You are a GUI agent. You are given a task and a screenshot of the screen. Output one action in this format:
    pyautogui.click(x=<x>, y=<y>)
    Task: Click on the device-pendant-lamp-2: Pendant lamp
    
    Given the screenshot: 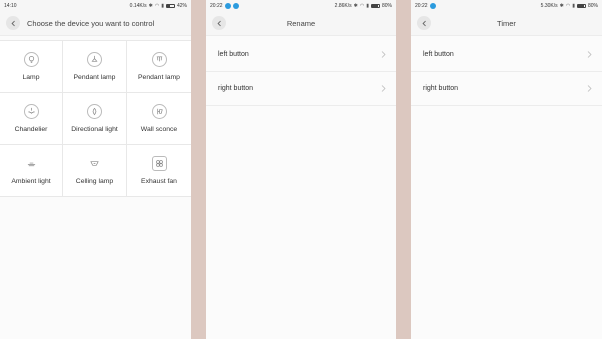 What is the action you would take?
    pyautogui.click(x=159, y=67)
    